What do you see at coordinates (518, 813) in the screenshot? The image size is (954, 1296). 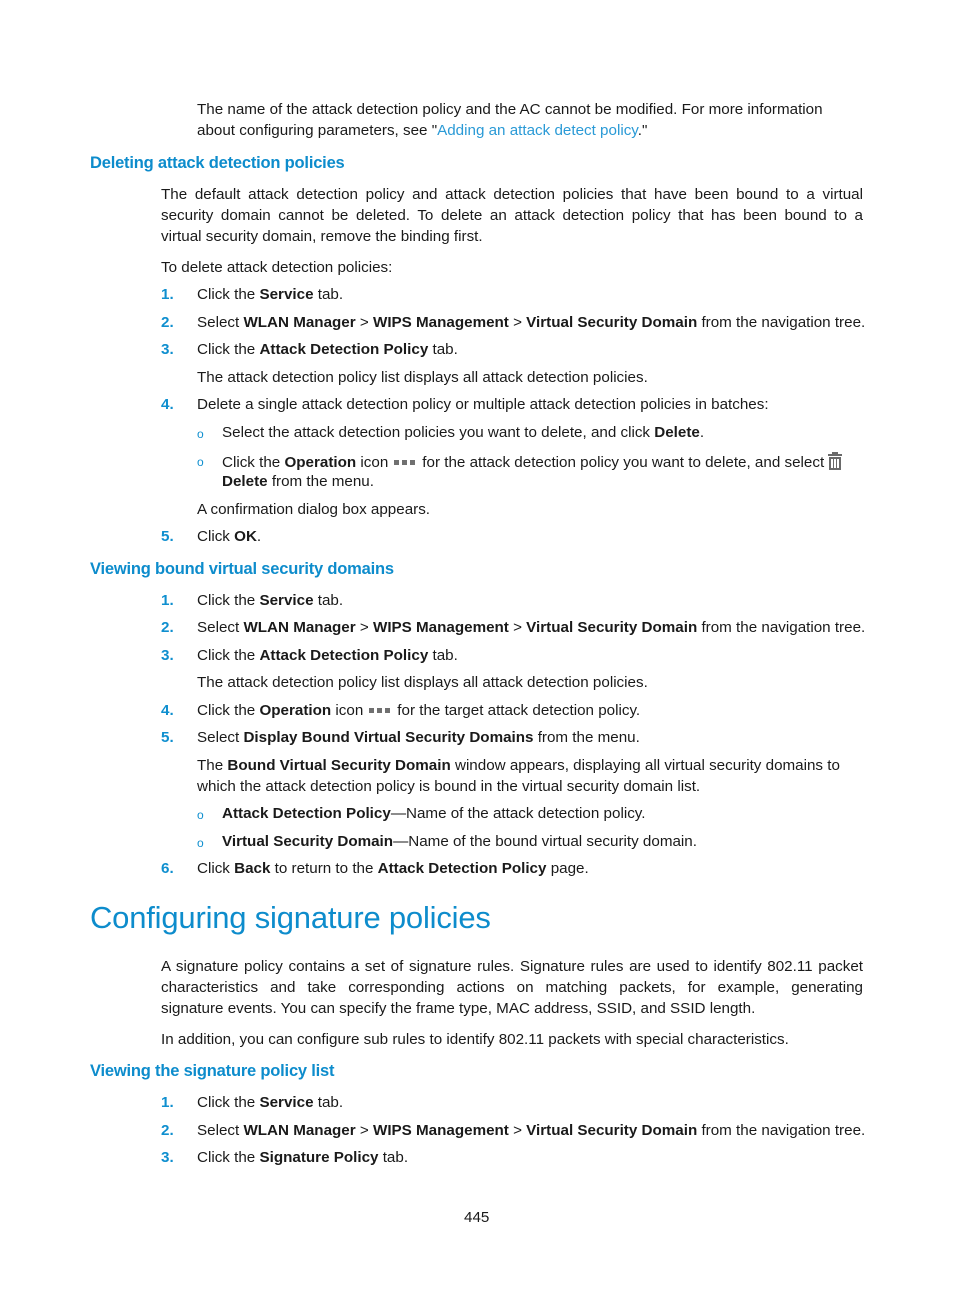 I see `field-description: —Name of the attack detection policy.` at bounding box center [518, 813].